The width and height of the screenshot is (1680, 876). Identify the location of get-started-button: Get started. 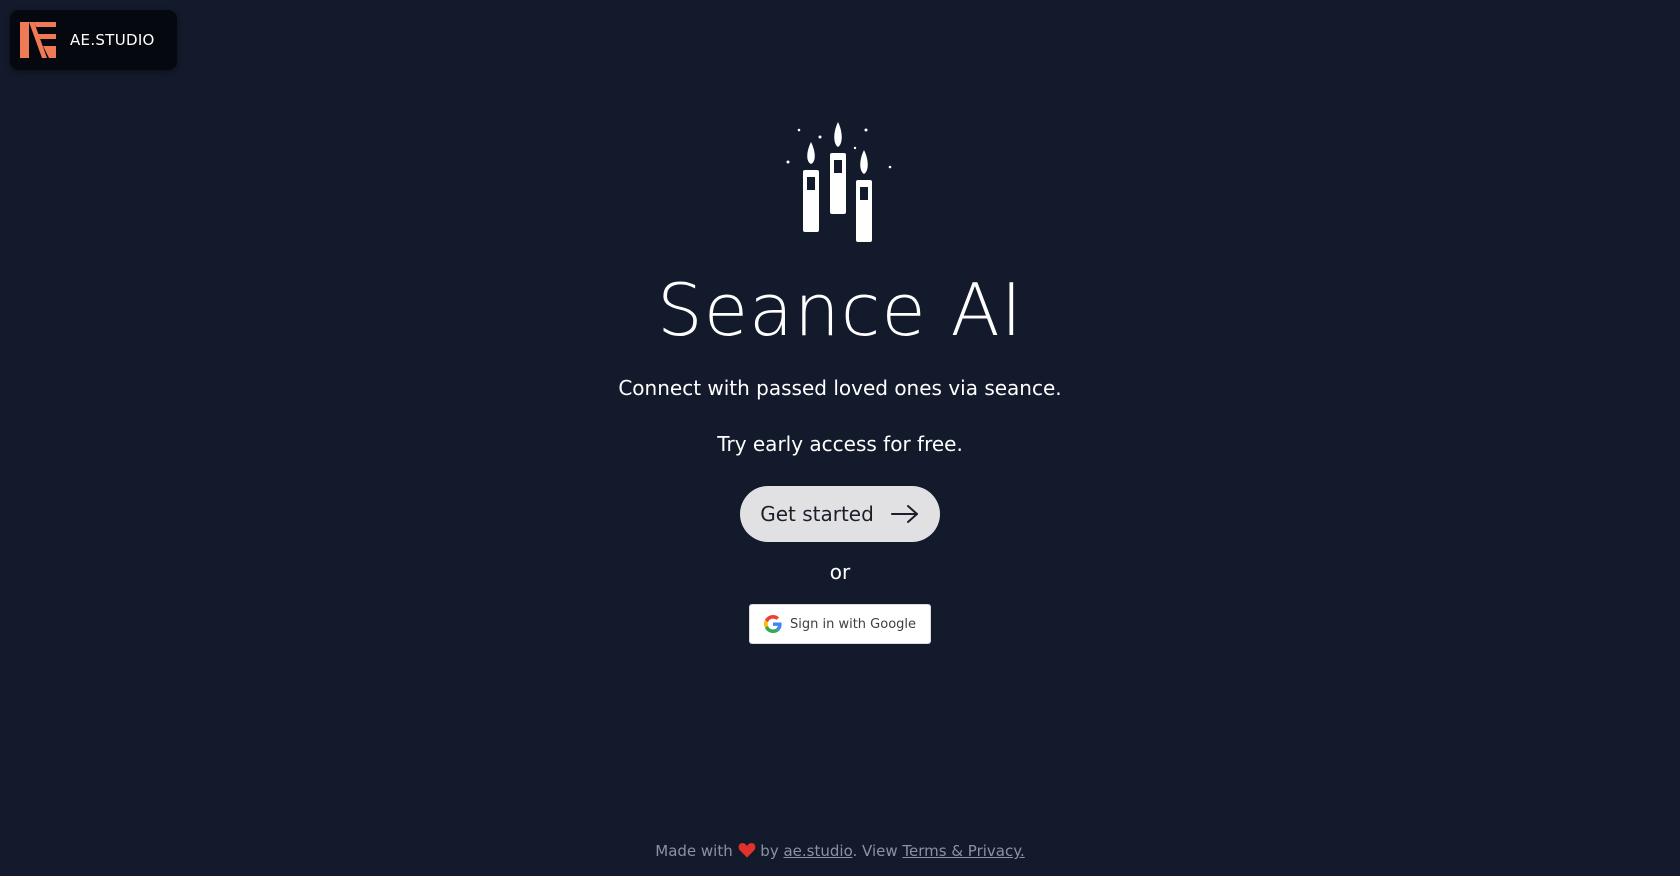
(840, 514).